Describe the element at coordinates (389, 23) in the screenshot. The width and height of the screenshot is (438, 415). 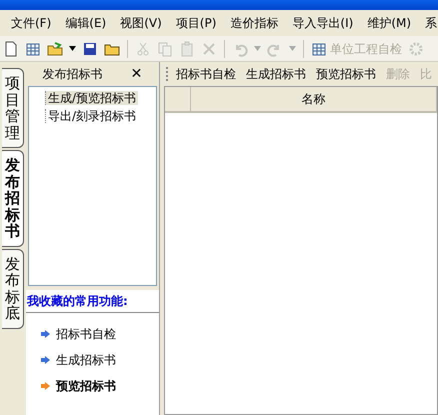
I see `menu-item: 维护(M)` at that location.